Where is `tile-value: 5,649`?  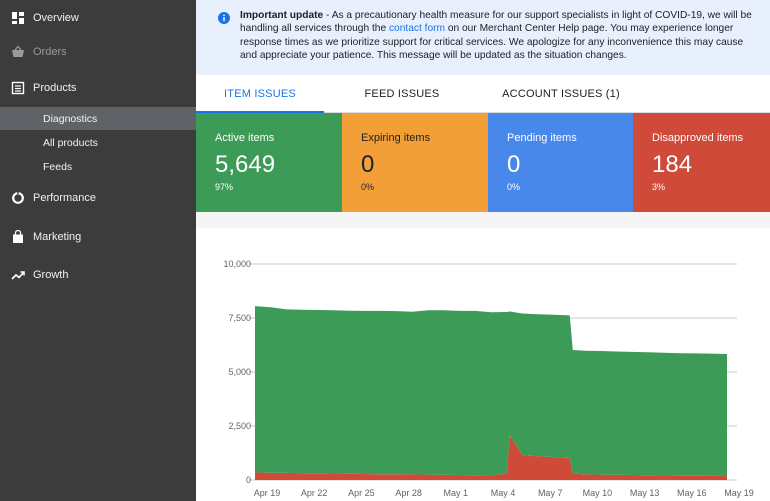 tile-value: 5,649 is located at coordinates (245, 164).